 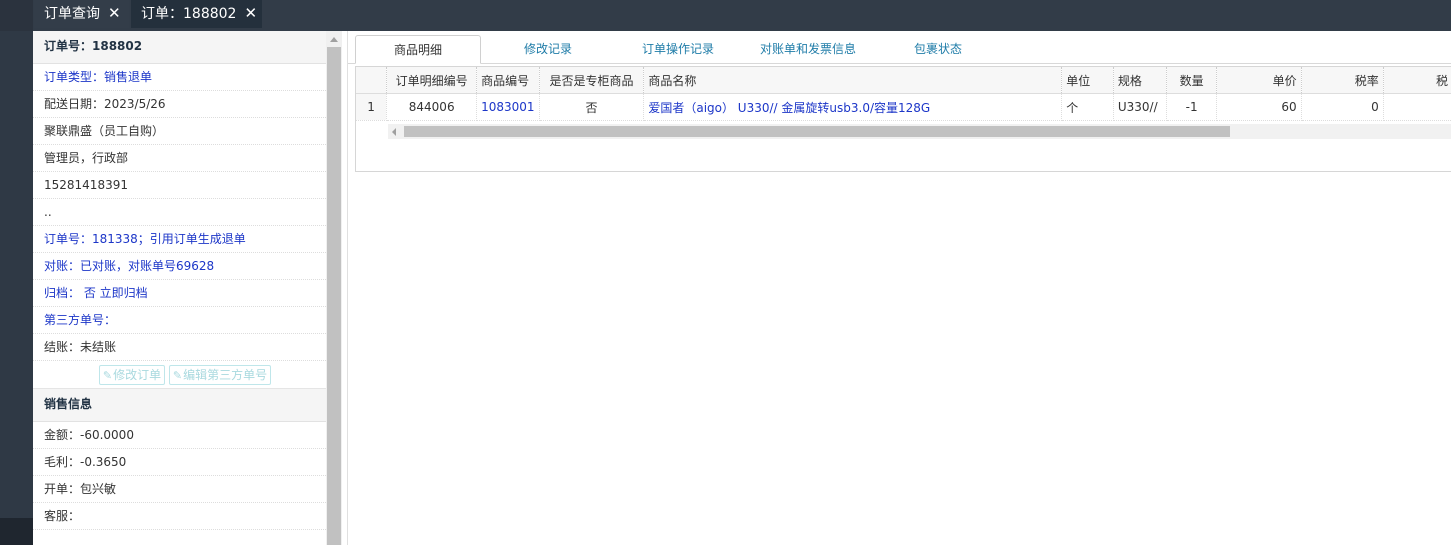 I want to click on settlement-status: 结账：未结账, so click(x=179, y=347).